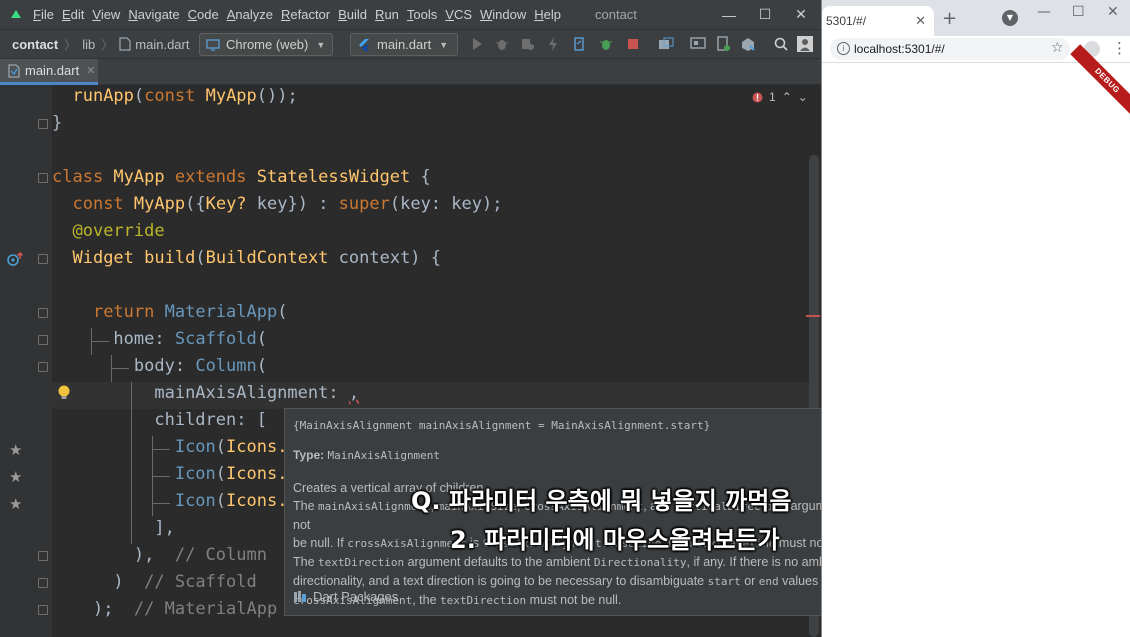 Image resolution: width=1130 pixels, height=637 pixels. I want to click on menu-refactor: Refactor, so click(305, 14).